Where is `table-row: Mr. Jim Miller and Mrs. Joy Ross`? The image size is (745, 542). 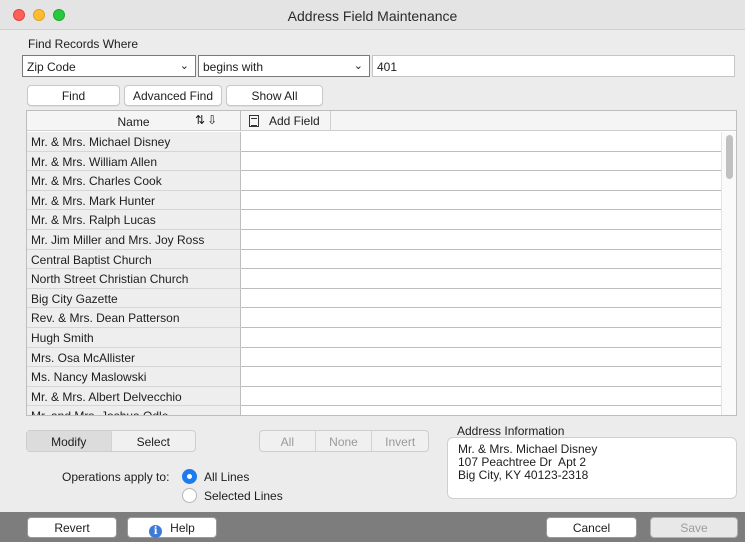
table-row: Mr. Jim Miller and Mrs. Joy Ross is located at coordinates (381, 239).